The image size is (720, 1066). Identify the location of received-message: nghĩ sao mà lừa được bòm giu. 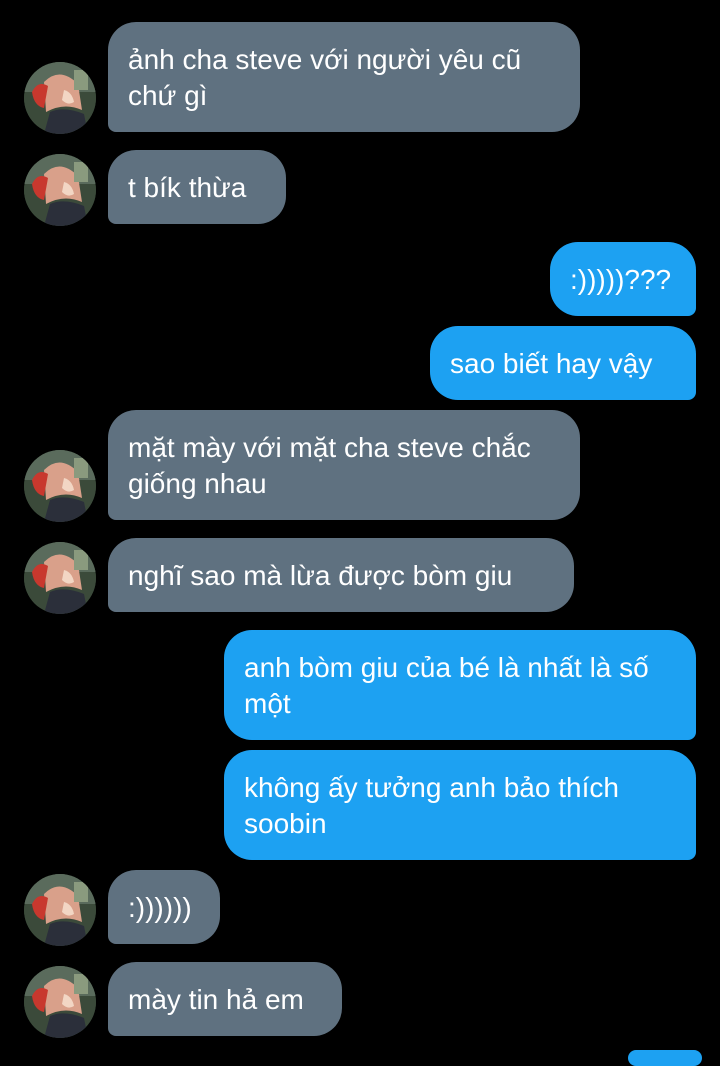
(341, 575).